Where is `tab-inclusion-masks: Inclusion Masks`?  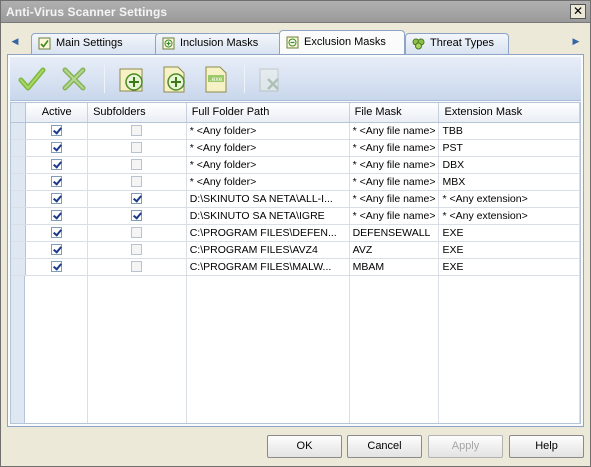 tab-inclusion-masks: Inclusion Masks is located at coordinates (219, 43).